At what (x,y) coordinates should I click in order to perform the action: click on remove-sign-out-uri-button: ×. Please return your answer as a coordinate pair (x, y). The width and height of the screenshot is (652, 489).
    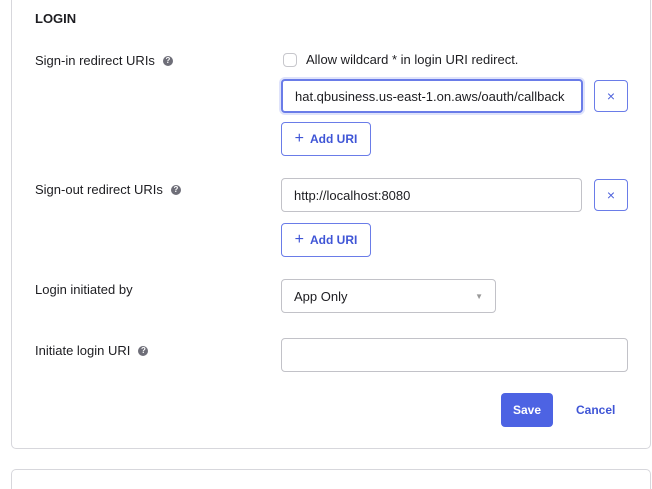
    Looking at the image, I should click on (611, 195).